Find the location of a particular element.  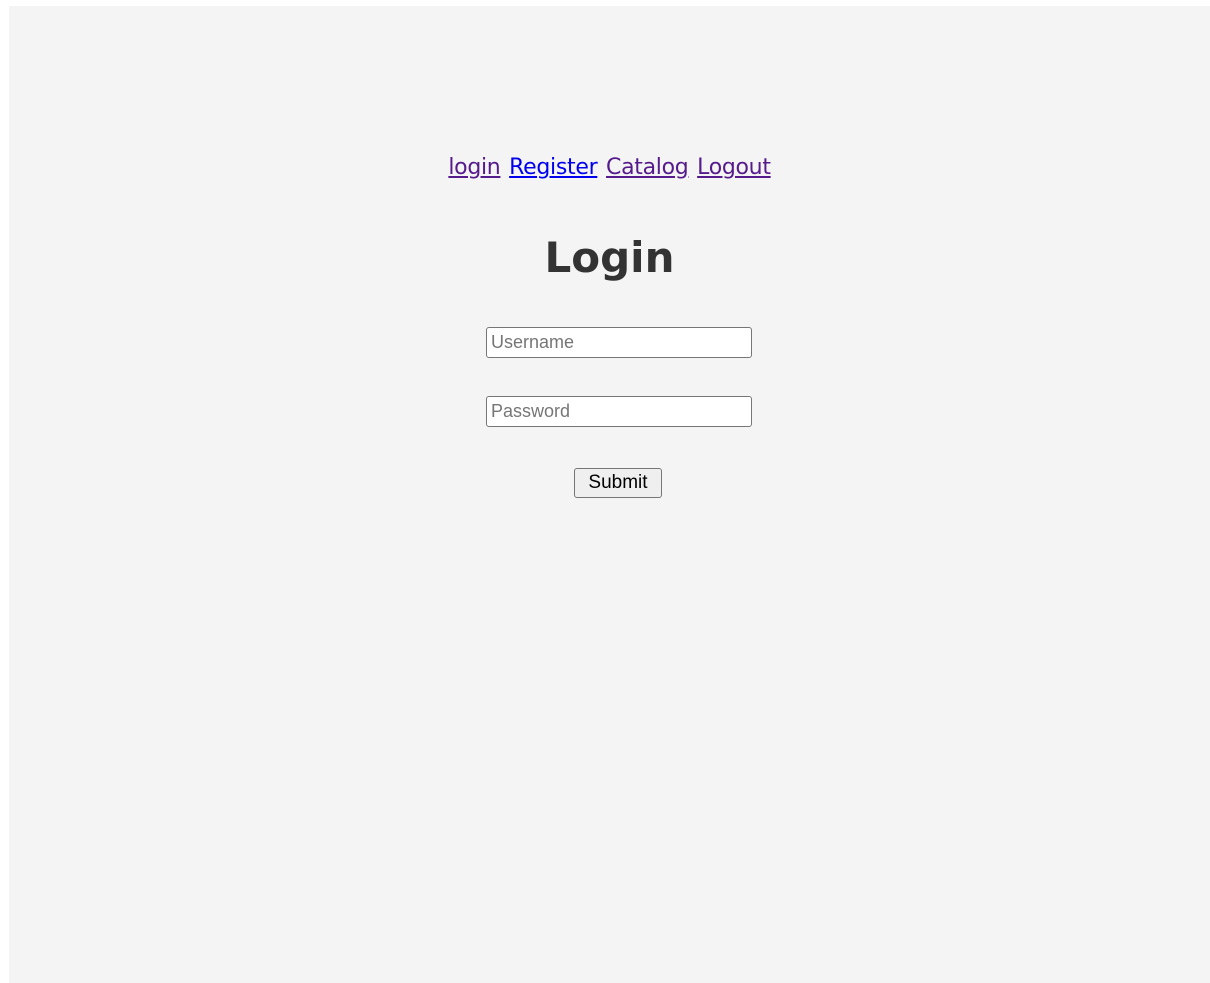

page-title: Login is located at coordinates (609, 257).